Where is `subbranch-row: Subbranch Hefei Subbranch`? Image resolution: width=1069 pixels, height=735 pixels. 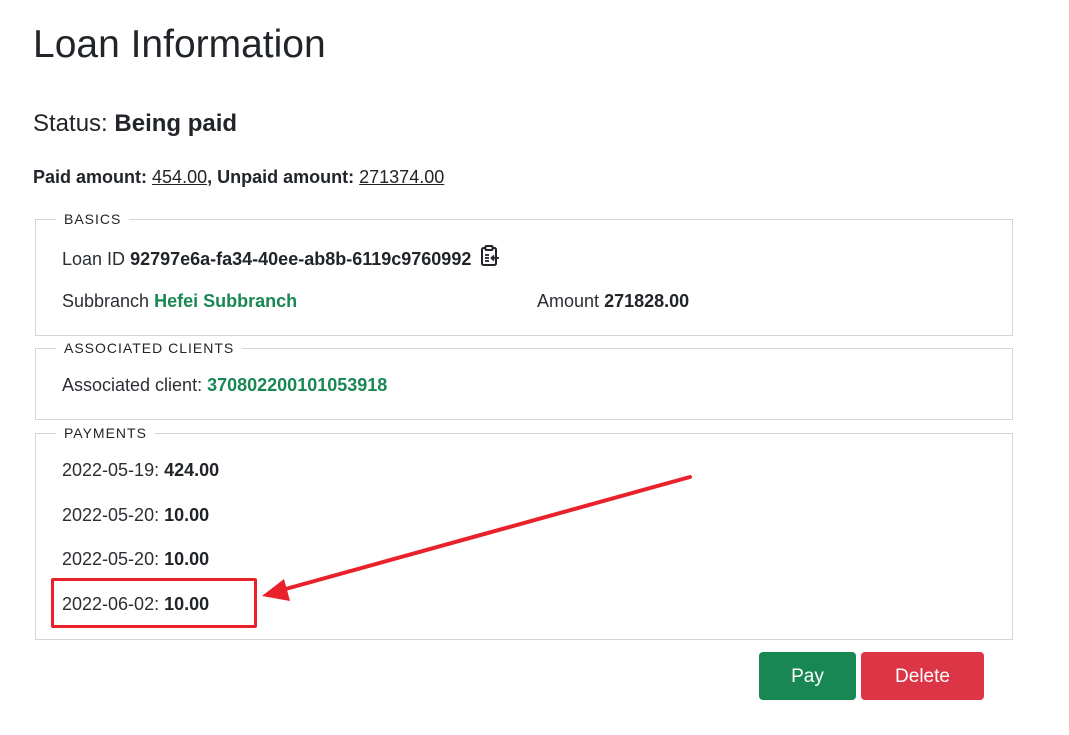
subbranch-row: Subbranch Hefei Subbranch is located at coordinates (179, 301).